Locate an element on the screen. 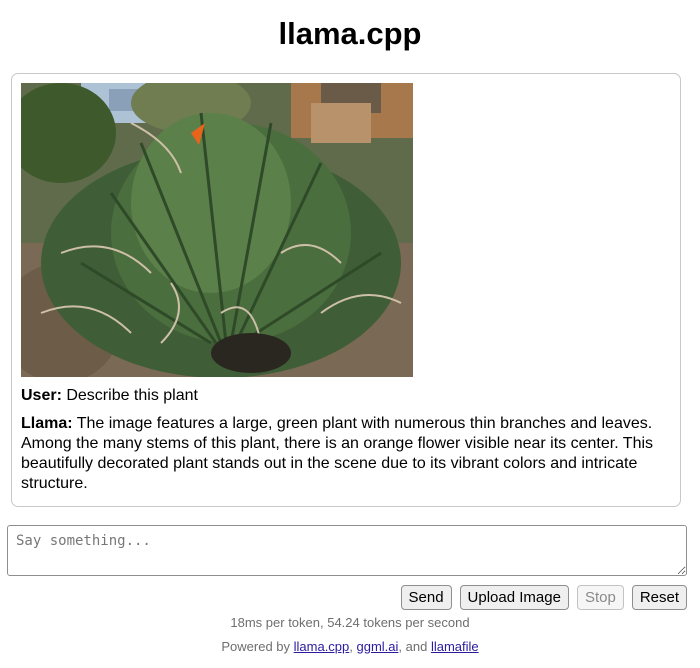 This screenshot has height=668, width=700. powered-by-prefix: Powered by is located at coordinates (257, 646).